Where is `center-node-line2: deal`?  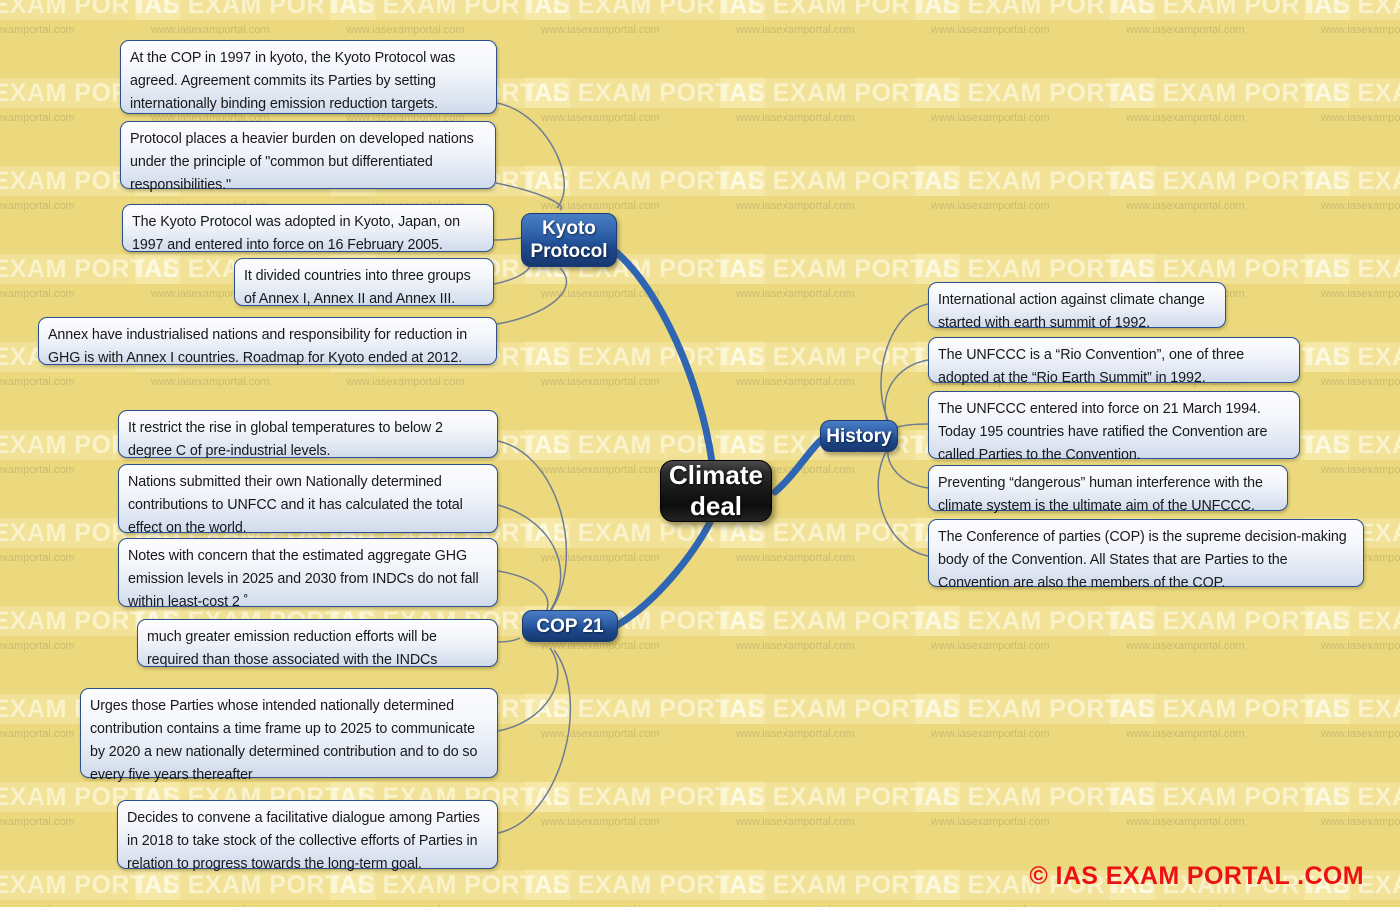
center-node-line2: deal is located at coordinates (716, 506).